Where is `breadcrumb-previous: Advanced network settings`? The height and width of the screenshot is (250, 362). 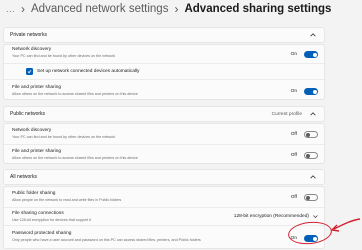
breadcrumb-previous: Advanced network settings is located at coordinates (99, 9).